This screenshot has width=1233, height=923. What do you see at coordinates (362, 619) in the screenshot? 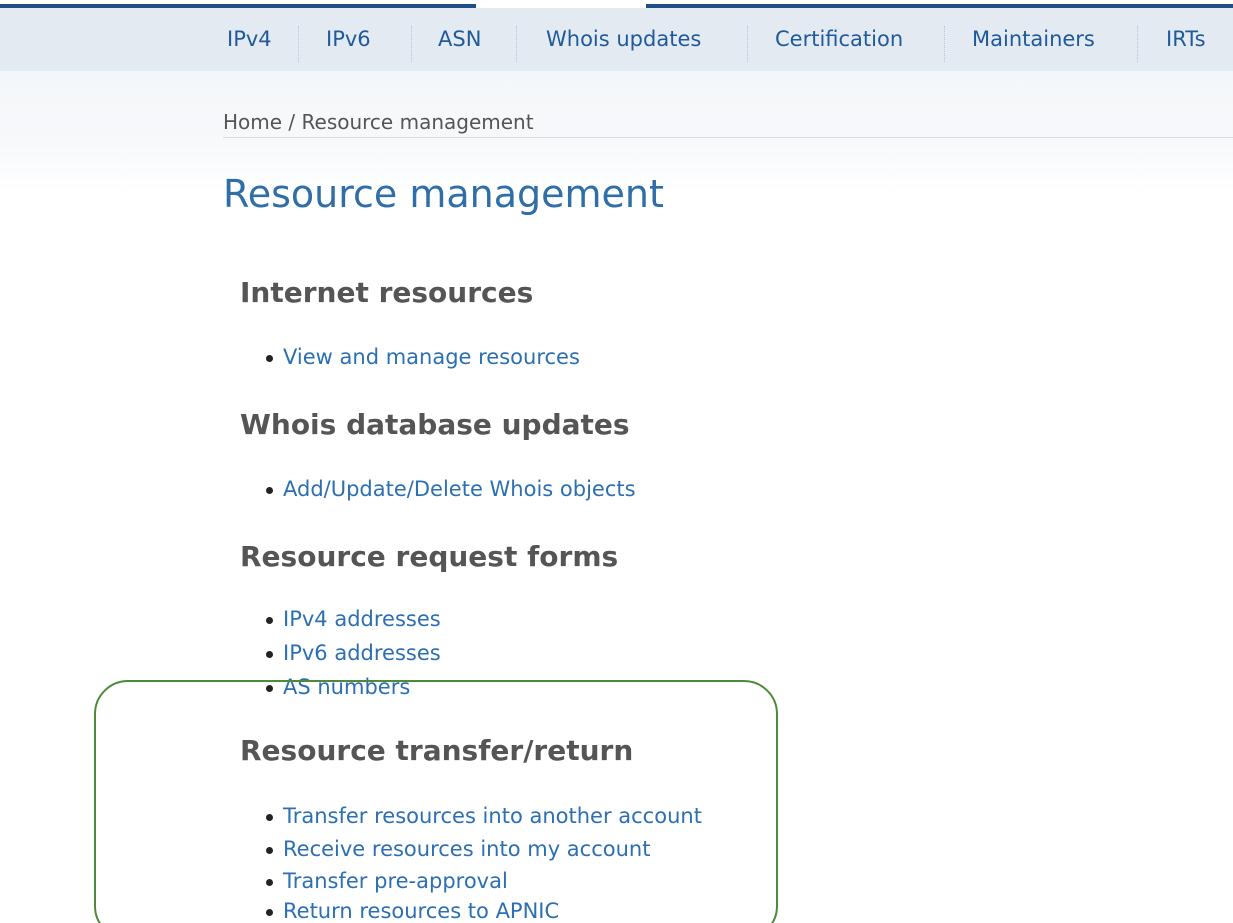
I see `link-label: IPv4 addresses` at bounding box center [362, 619].